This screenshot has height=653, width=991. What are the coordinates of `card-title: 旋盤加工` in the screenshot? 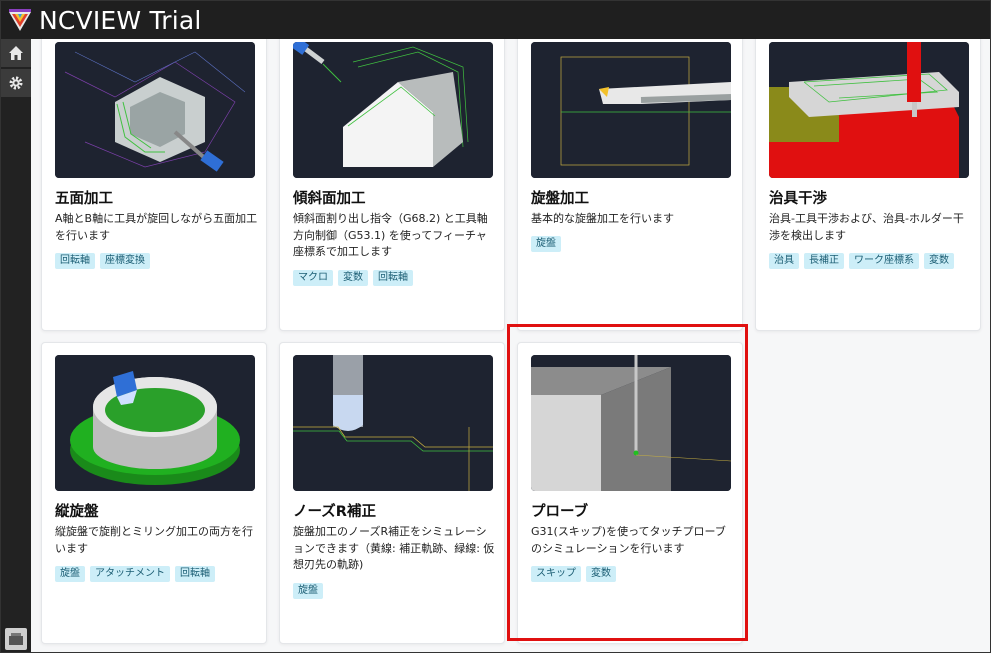 It's located at (560, 199).